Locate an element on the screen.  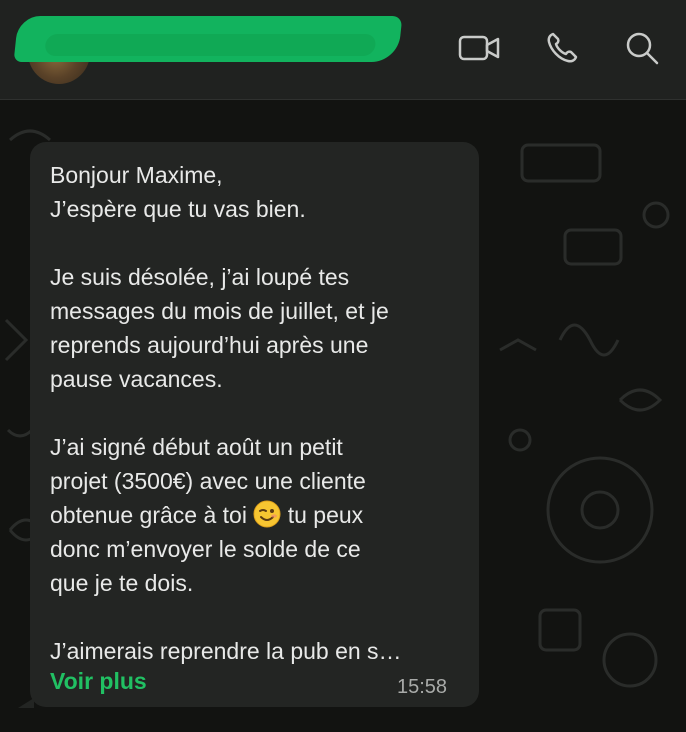
read-more-link: Voir plus is located at coordinates (98, 681).